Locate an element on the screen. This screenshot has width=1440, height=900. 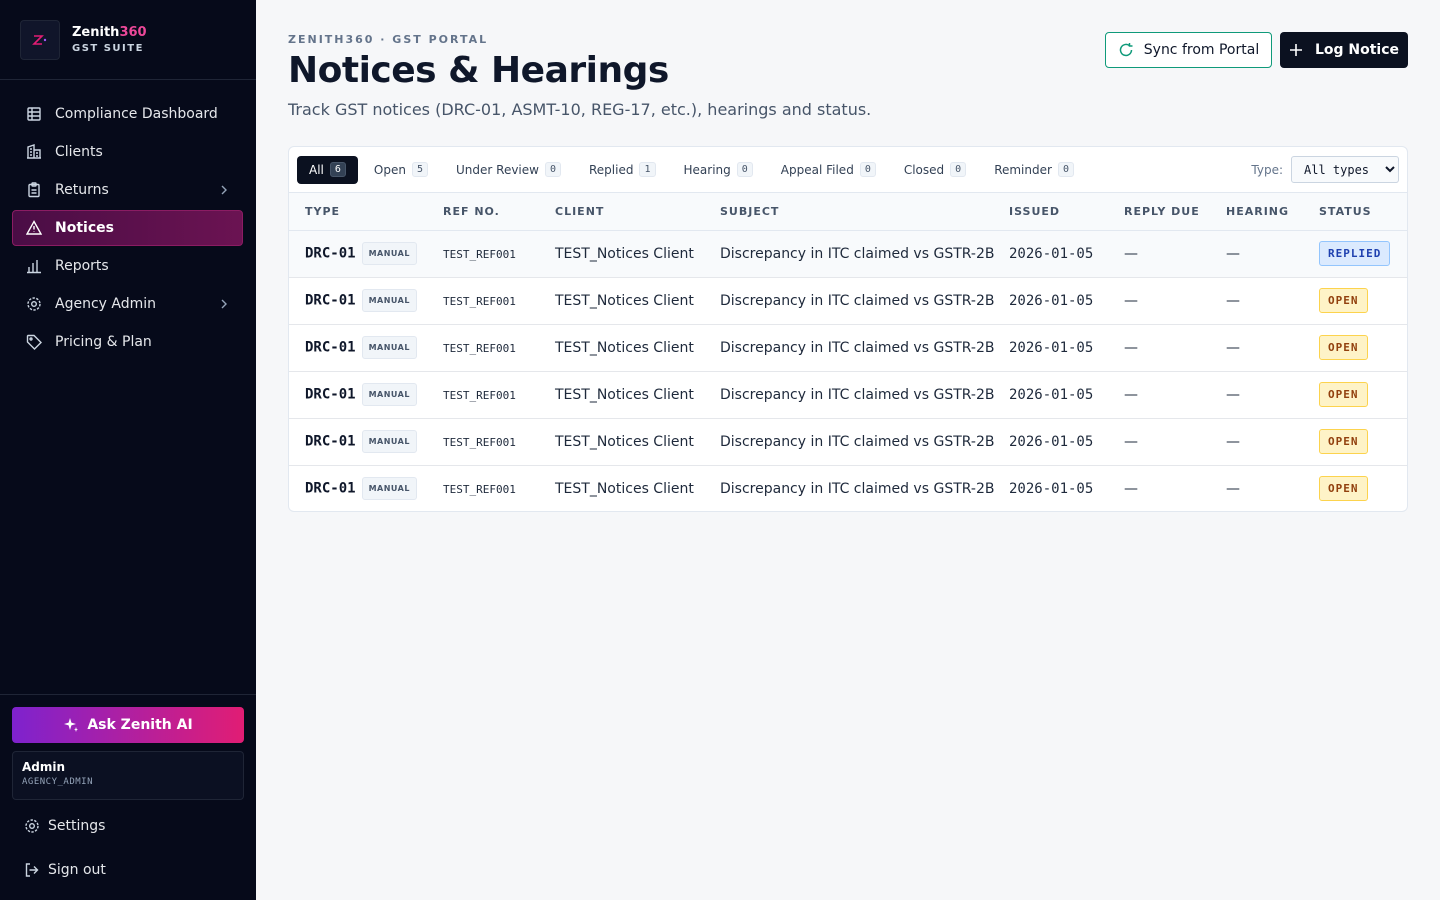
tab-hearing: Hearing 0 is located at coordinates (718, 170).